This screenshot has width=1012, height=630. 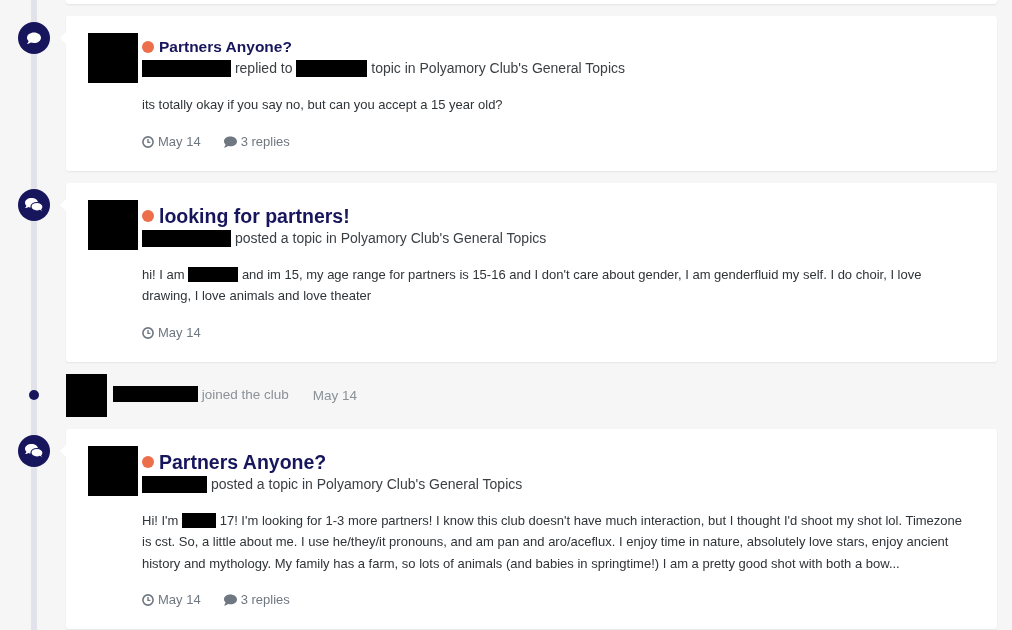 What do you see at coordinates (34, 395) in the screenshot?
I see `timeline-dot-icon` at bounding box center [34, 395].